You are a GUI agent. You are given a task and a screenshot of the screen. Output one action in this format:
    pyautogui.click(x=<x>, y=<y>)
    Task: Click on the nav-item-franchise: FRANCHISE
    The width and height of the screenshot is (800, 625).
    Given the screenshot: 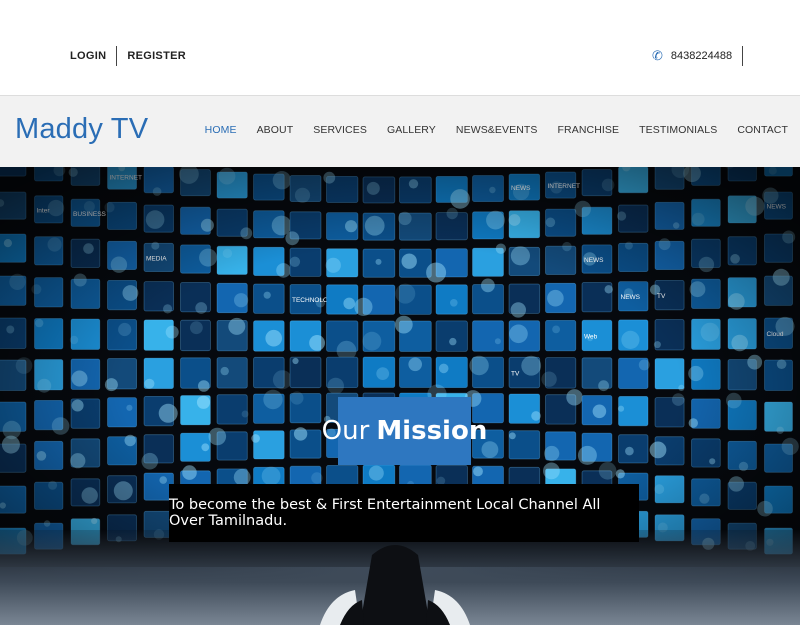 What is the action you would take?
    pyautogui.click(x=589, y=130)
    